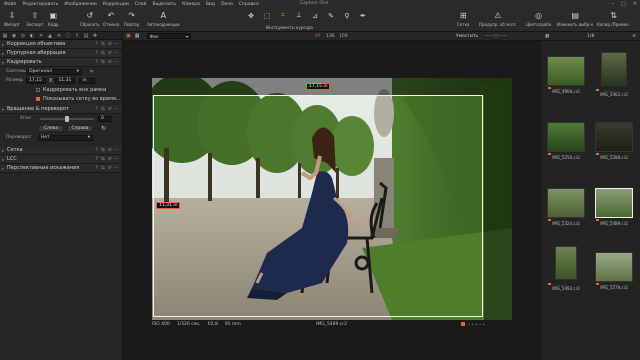 Image resolution: width=640 pixels, height=360 pixels. I want to click on menu-view: Вид, so click(210, 4).